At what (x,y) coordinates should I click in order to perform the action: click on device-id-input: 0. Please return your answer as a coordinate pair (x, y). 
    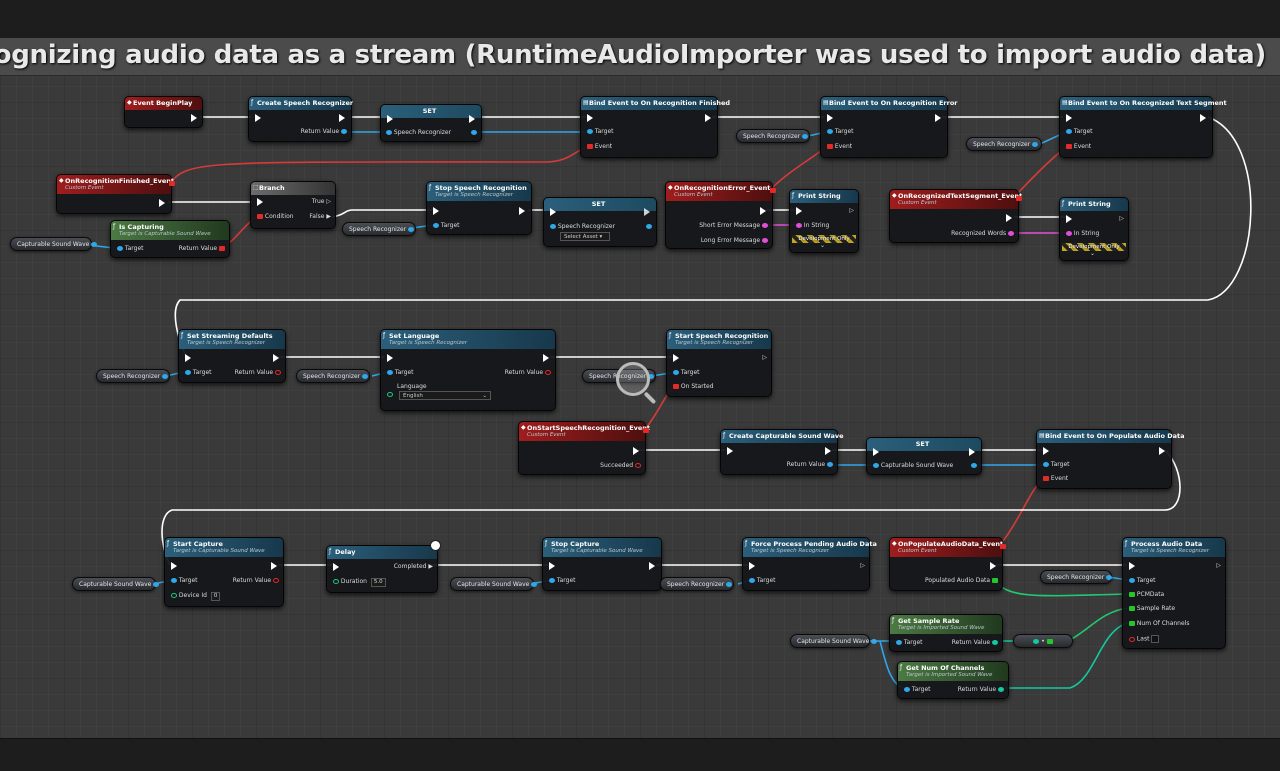
    Looking at the image, I should click on (215, 596).